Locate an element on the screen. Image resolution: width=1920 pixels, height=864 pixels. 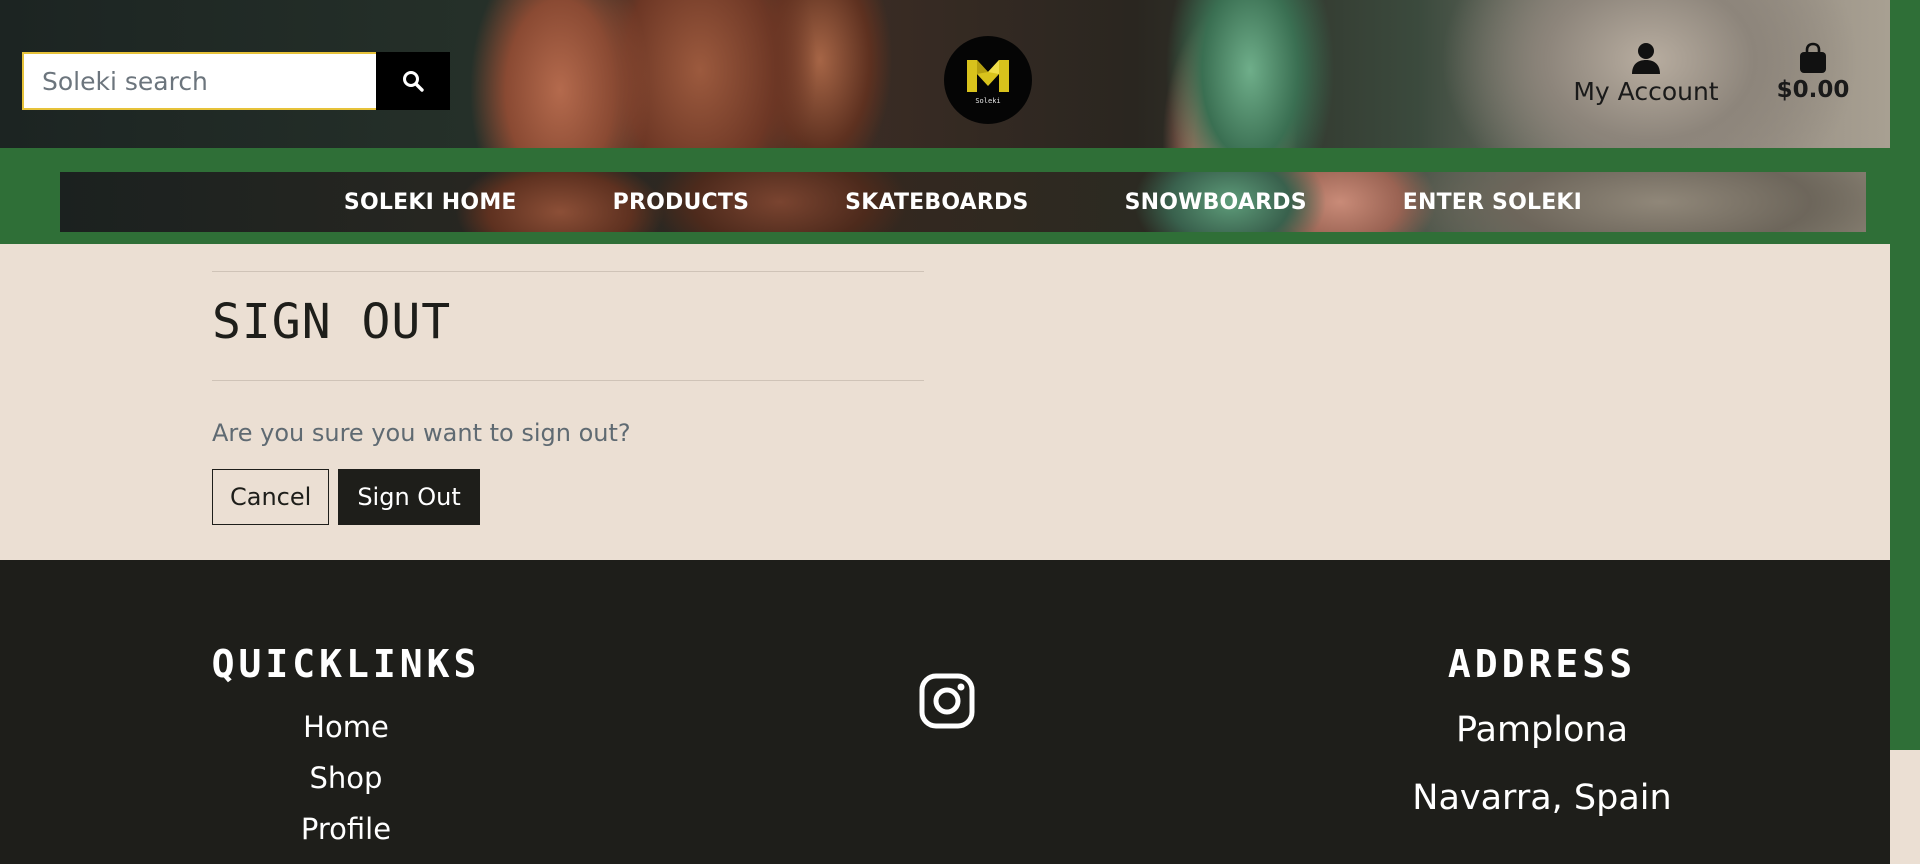
bag-total: $0.00 is located at coordinates (1813, 90).